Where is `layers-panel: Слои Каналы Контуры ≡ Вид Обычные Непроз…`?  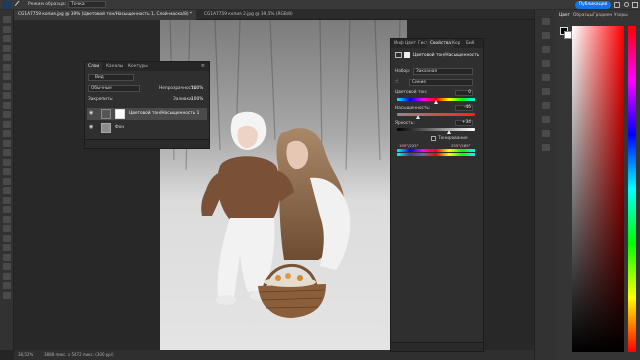 layers-panel: Слои Каналы Контуры ≡ Вид Обычные Непроз… is located at coordinates (147, 105).